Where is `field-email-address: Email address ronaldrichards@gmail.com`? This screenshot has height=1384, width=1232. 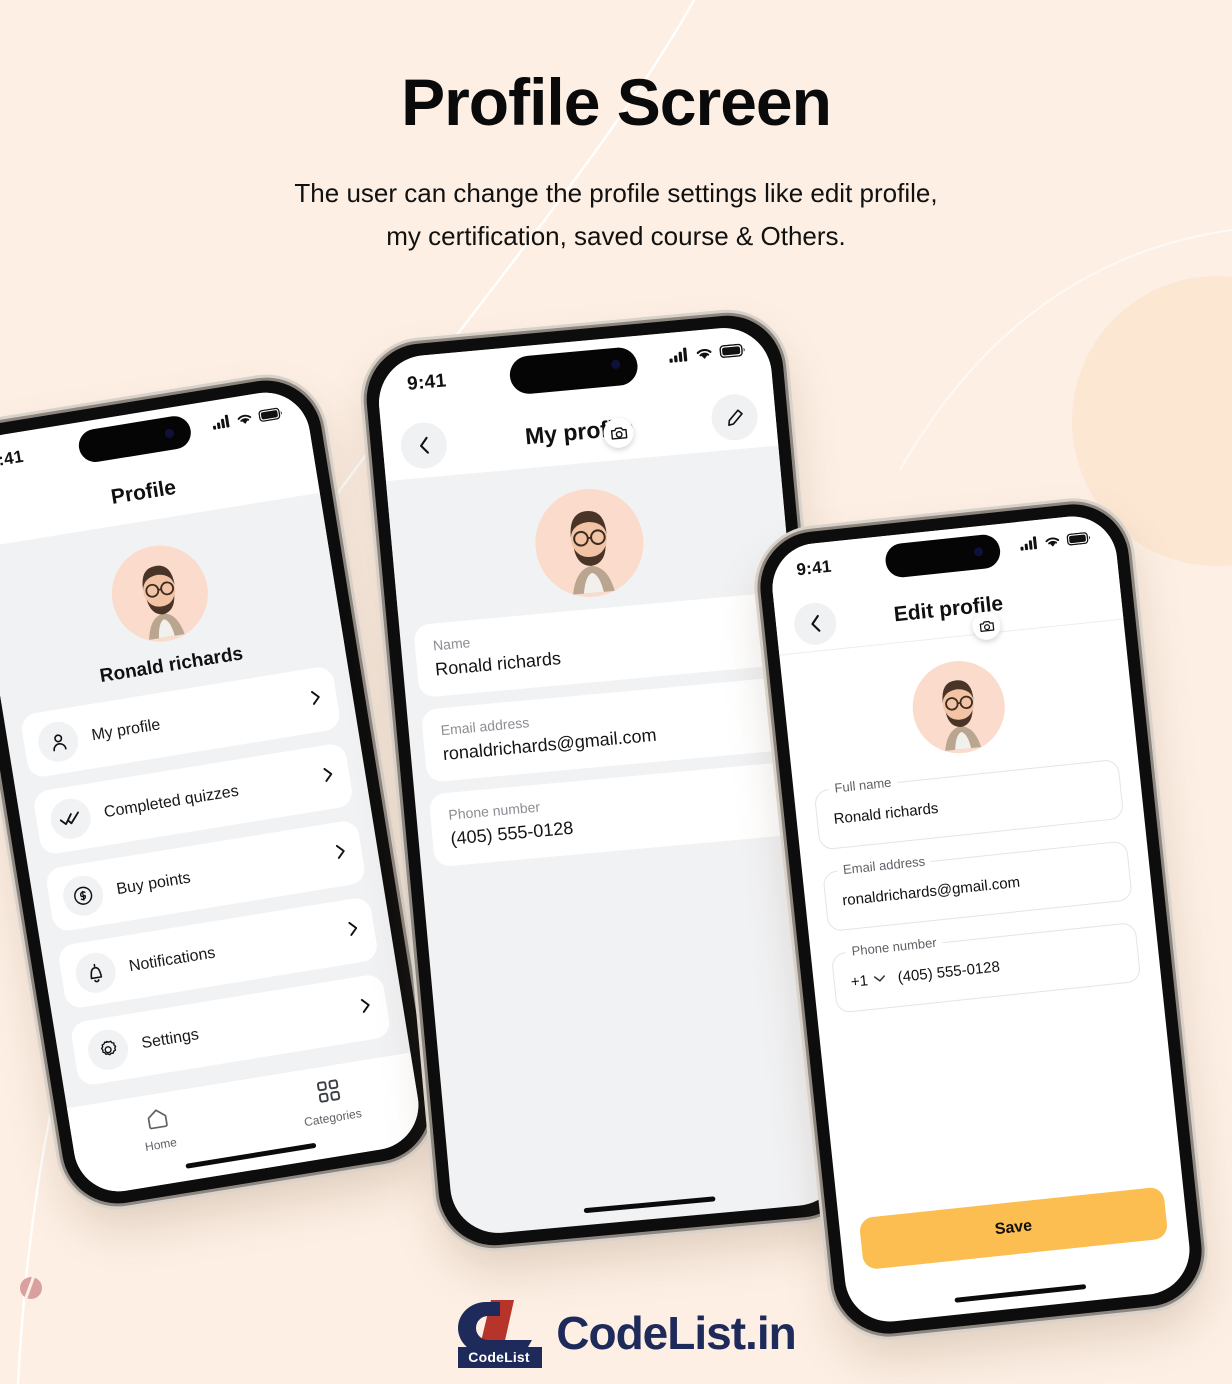 field-email-address: Email address ronaldrichards@gmail.com is located at coordinates (977, 886).